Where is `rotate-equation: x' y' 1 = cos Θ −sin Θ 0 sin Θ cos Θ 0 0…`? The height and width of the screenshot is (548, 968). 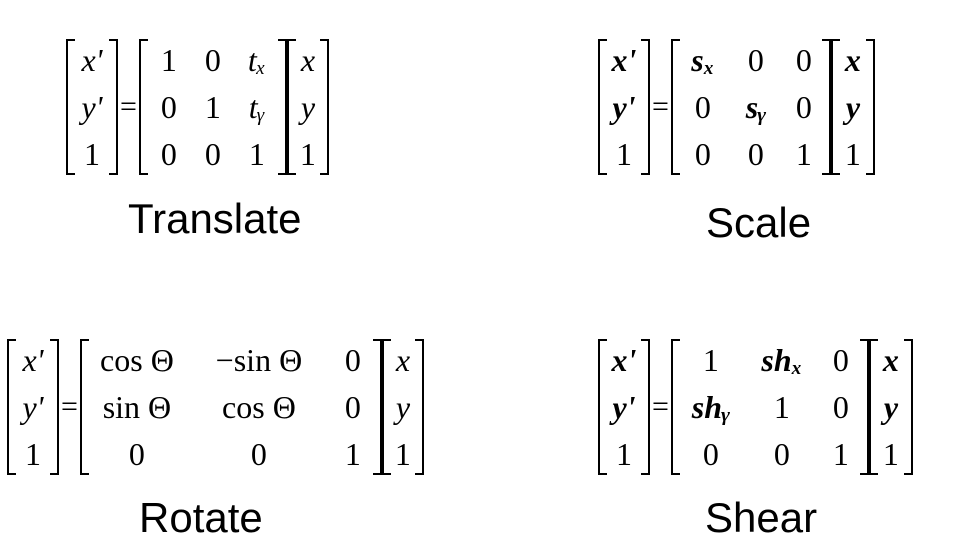 rotate-equation: x' y' 1 = cos Θ −sin Θ 0 sin Θ cos Θ 0 0… is located at coordinates (215, 407).